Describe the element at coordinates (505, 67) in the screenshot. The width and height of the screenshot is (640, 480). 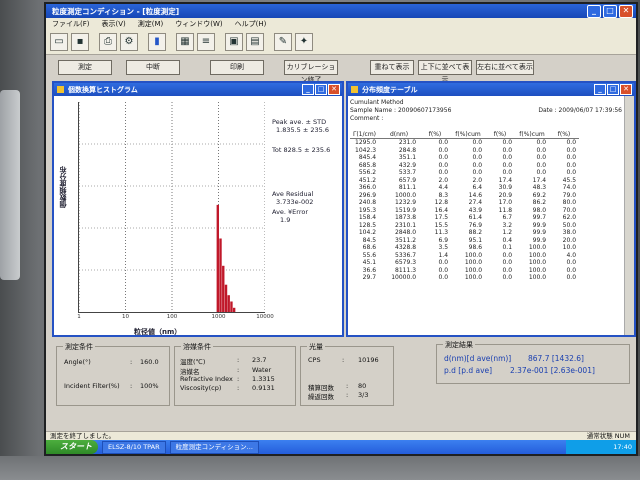
I see `tile-horizontal-button: 左右に並べて表示` at that location.